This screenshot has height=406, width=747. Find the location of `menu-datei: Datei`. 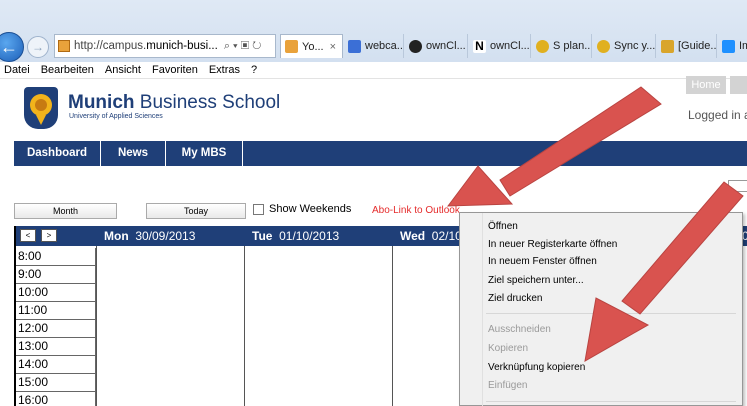

menu-datei: Datei is located at coordinates (17, 70).